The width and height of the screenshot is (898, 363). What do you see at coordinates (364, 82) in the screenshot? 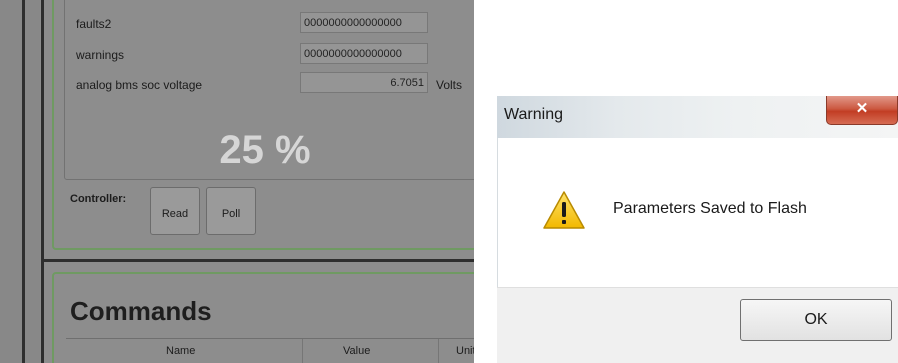
I see `soc-voltage-value-field: 6.7051` at bounding box center [364, 82].